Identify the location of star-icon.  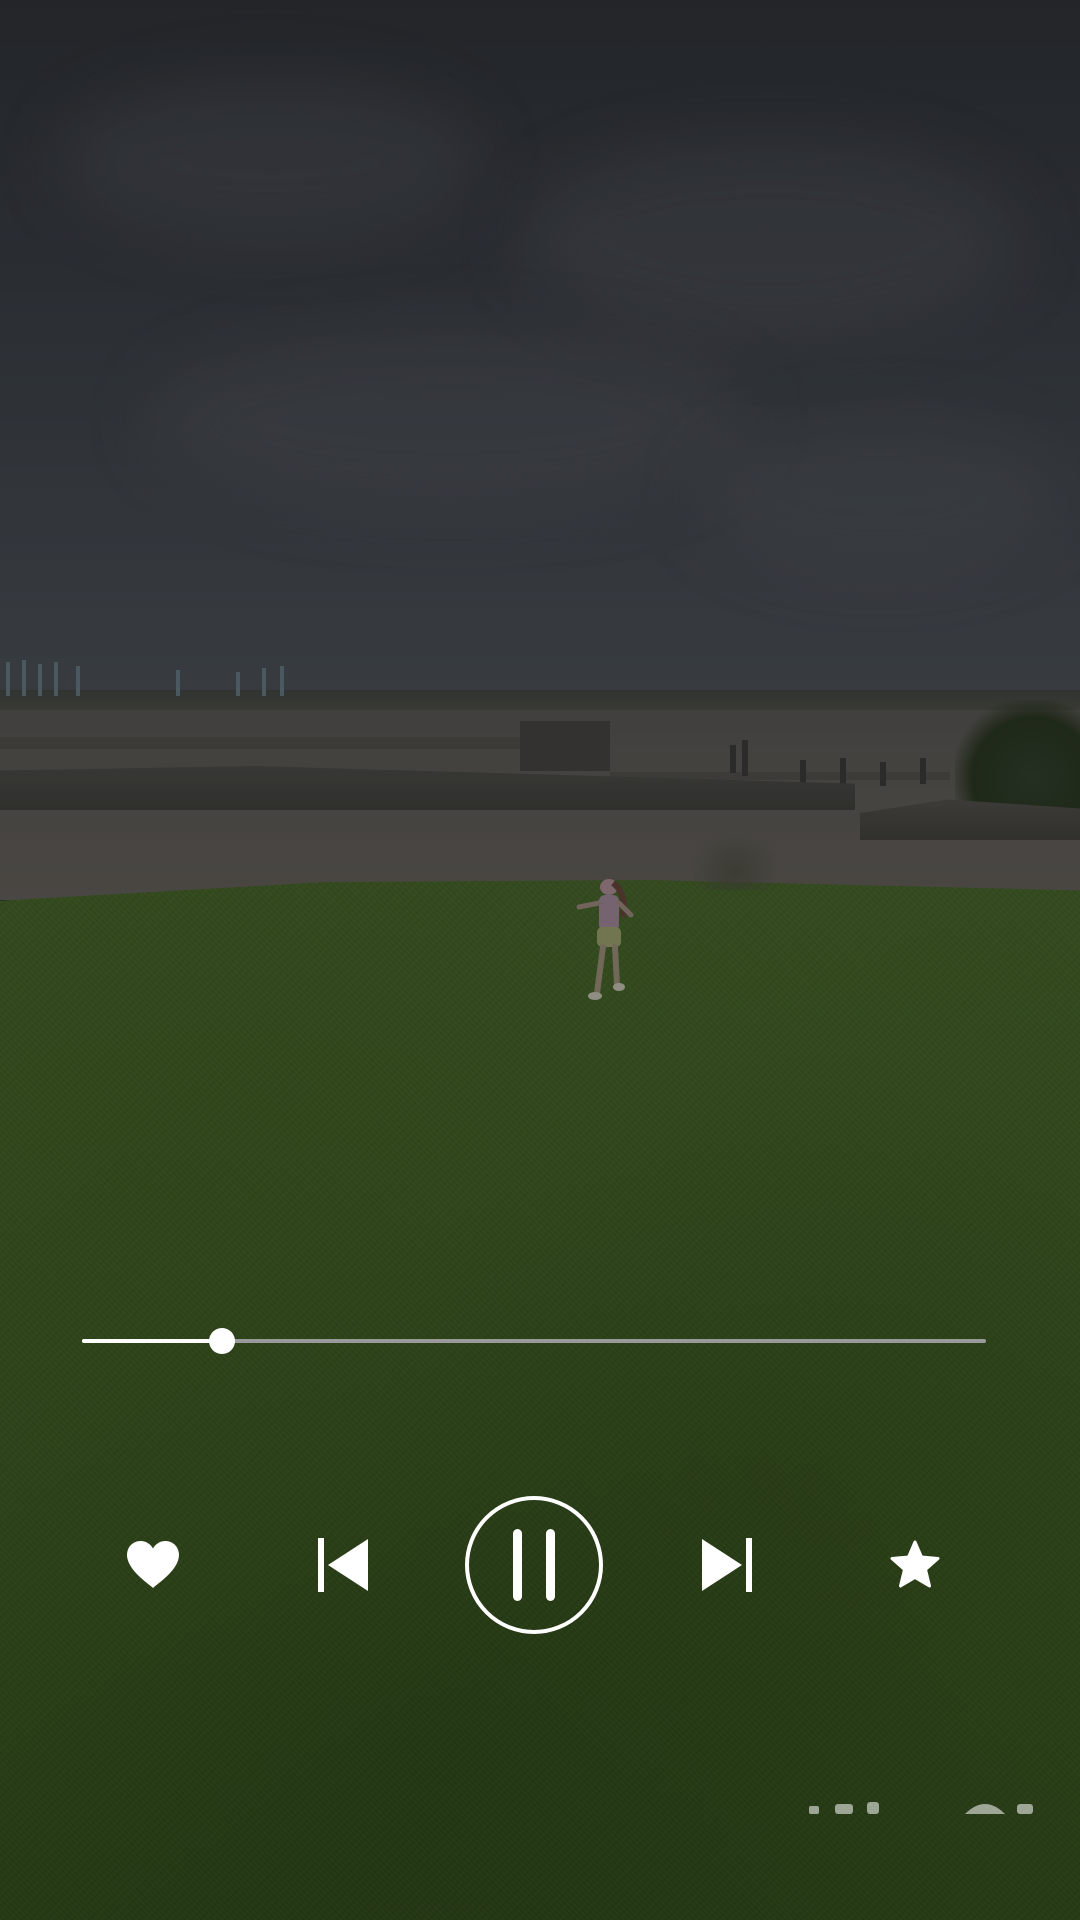
(915, 1564).